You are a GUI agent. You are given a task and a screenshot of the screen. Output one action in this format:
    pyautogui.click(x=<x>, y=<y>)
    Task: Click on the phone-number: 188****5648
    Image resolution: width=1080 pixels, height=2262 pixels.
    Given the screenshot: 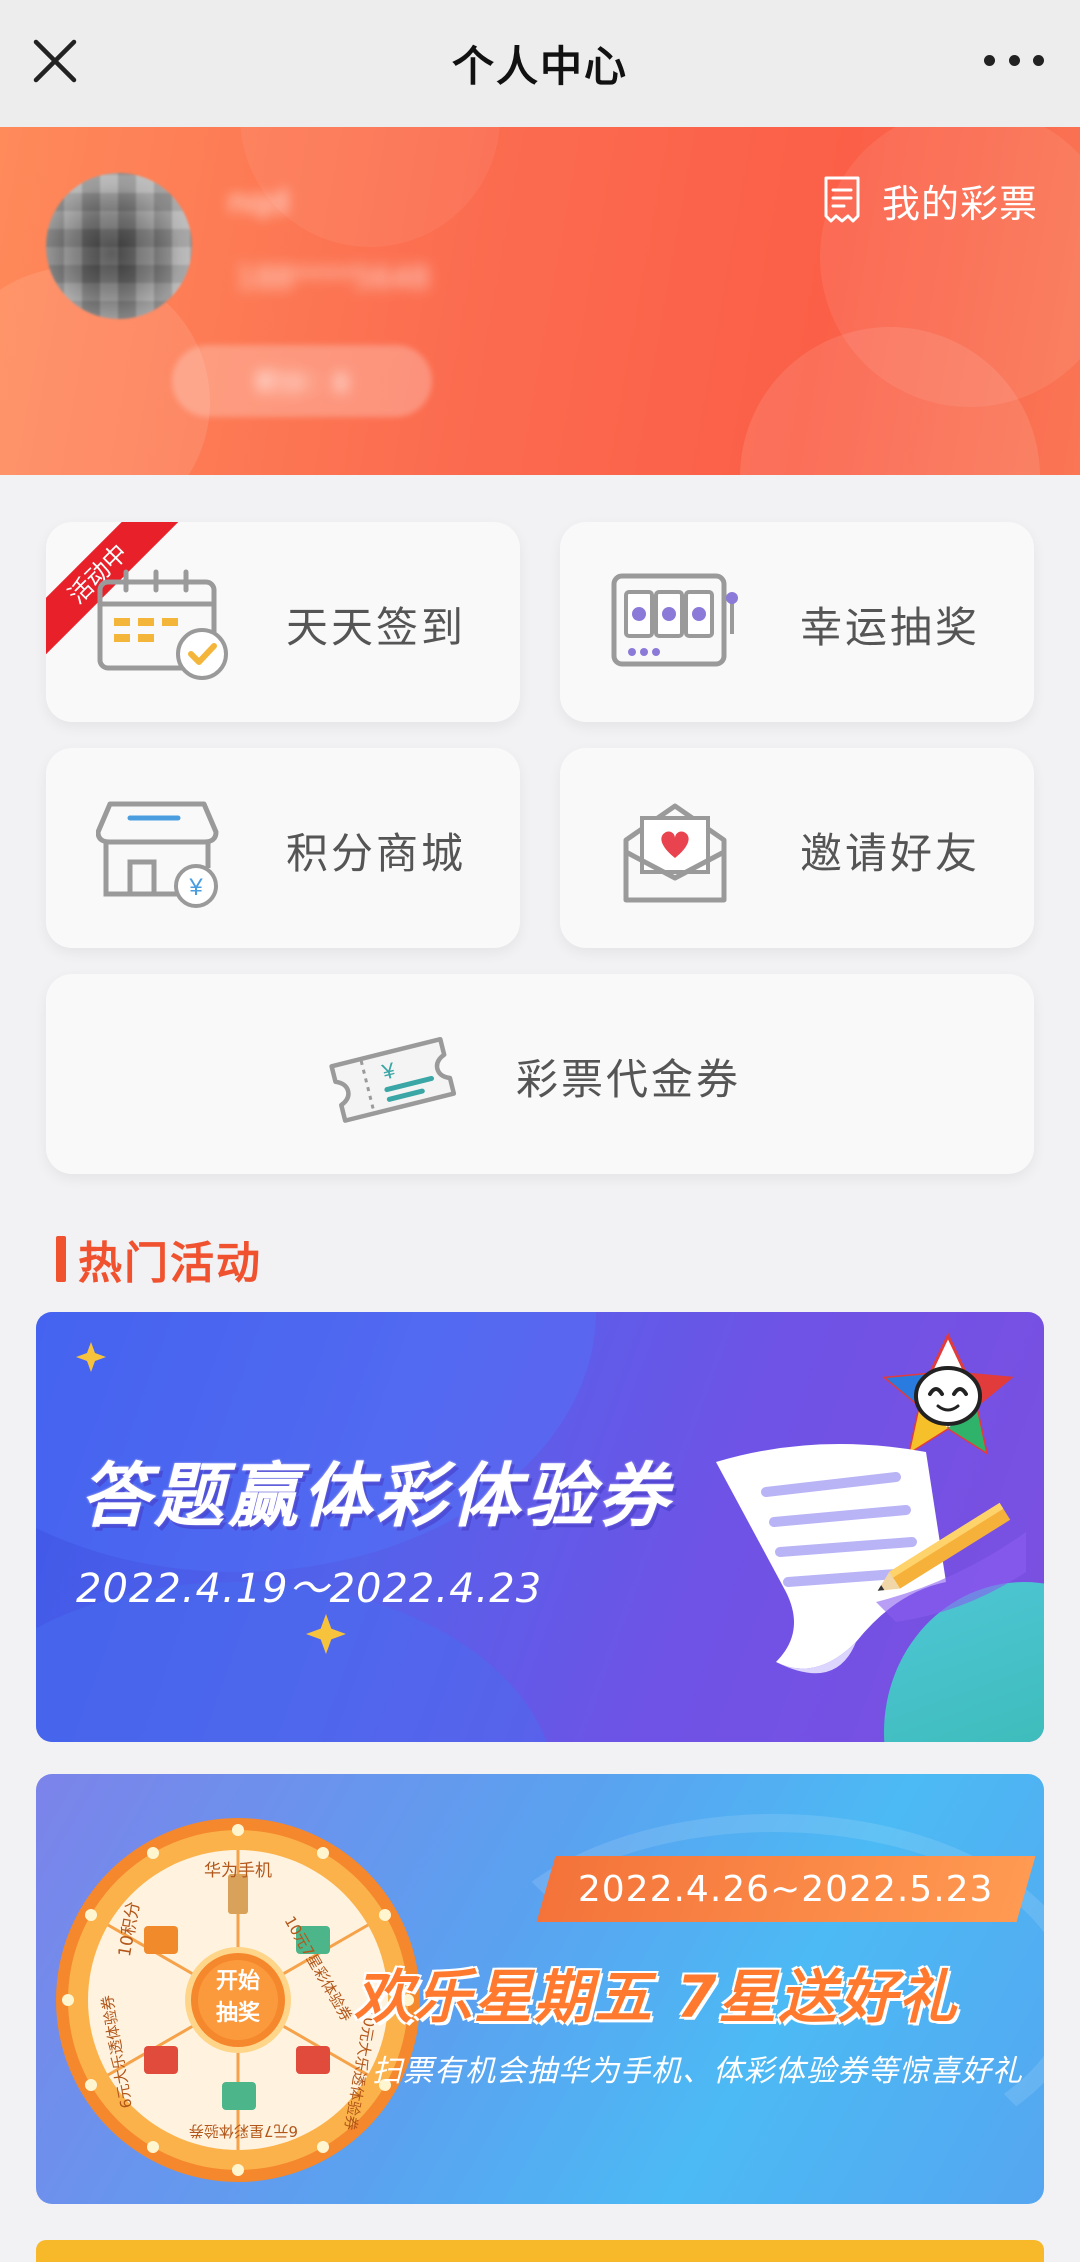 What is the action you would take?
    pyautogui.click(x=333, y=278)
    